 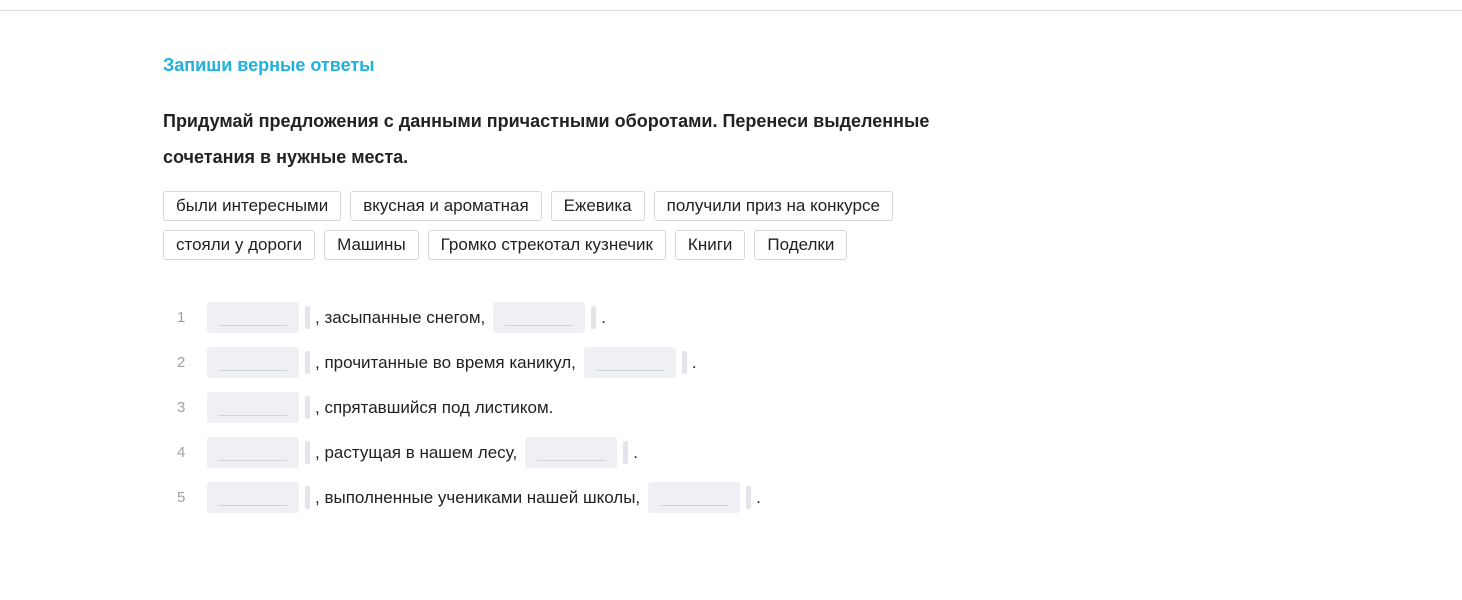 I want to click on sentence-row: 3 , спрятавшийся под листиком., so click(x=462, y=407).